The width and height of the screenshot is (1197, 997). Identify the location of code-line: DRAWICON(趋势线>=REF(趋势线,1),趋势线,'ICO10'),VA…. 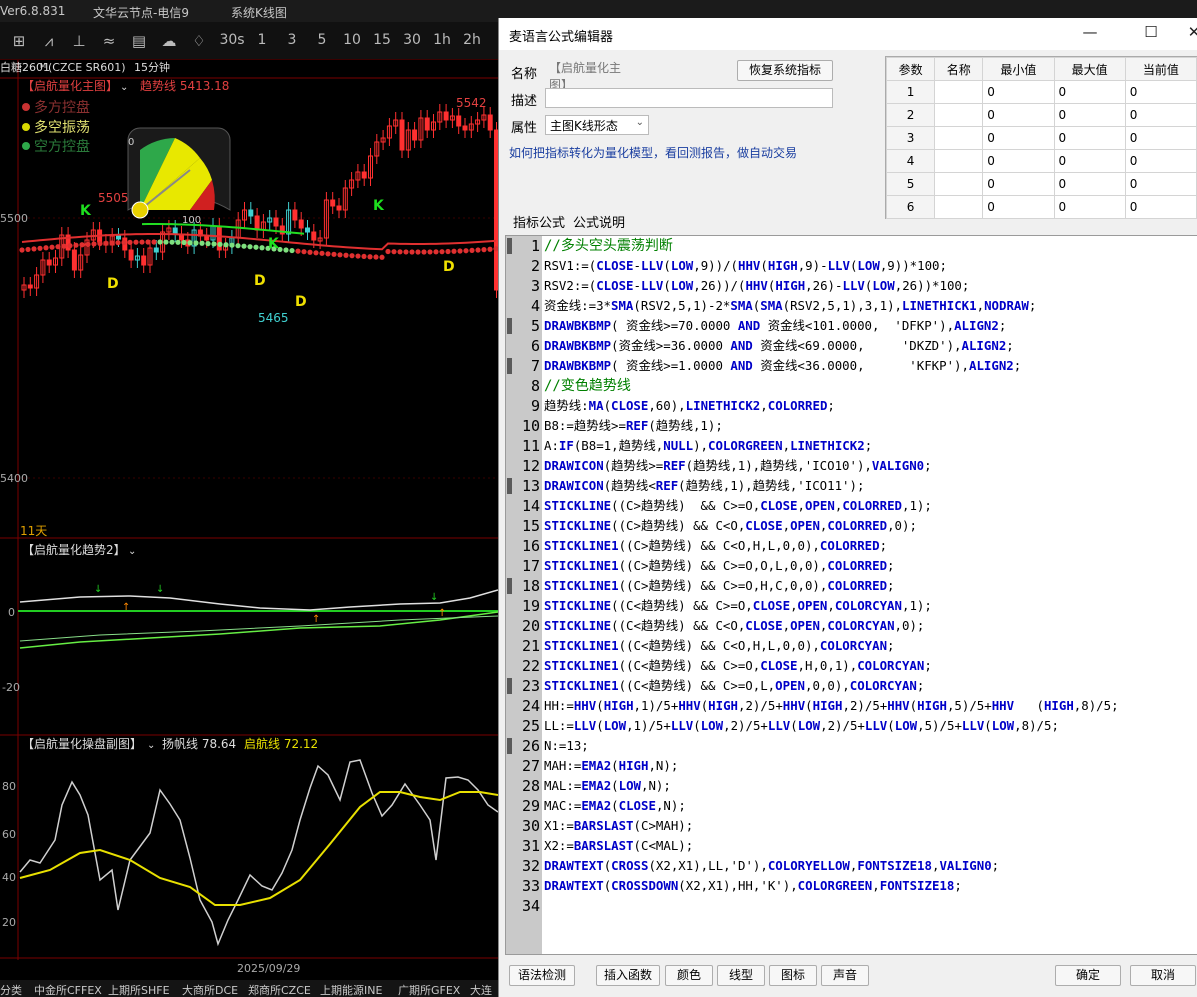
(738, 466).